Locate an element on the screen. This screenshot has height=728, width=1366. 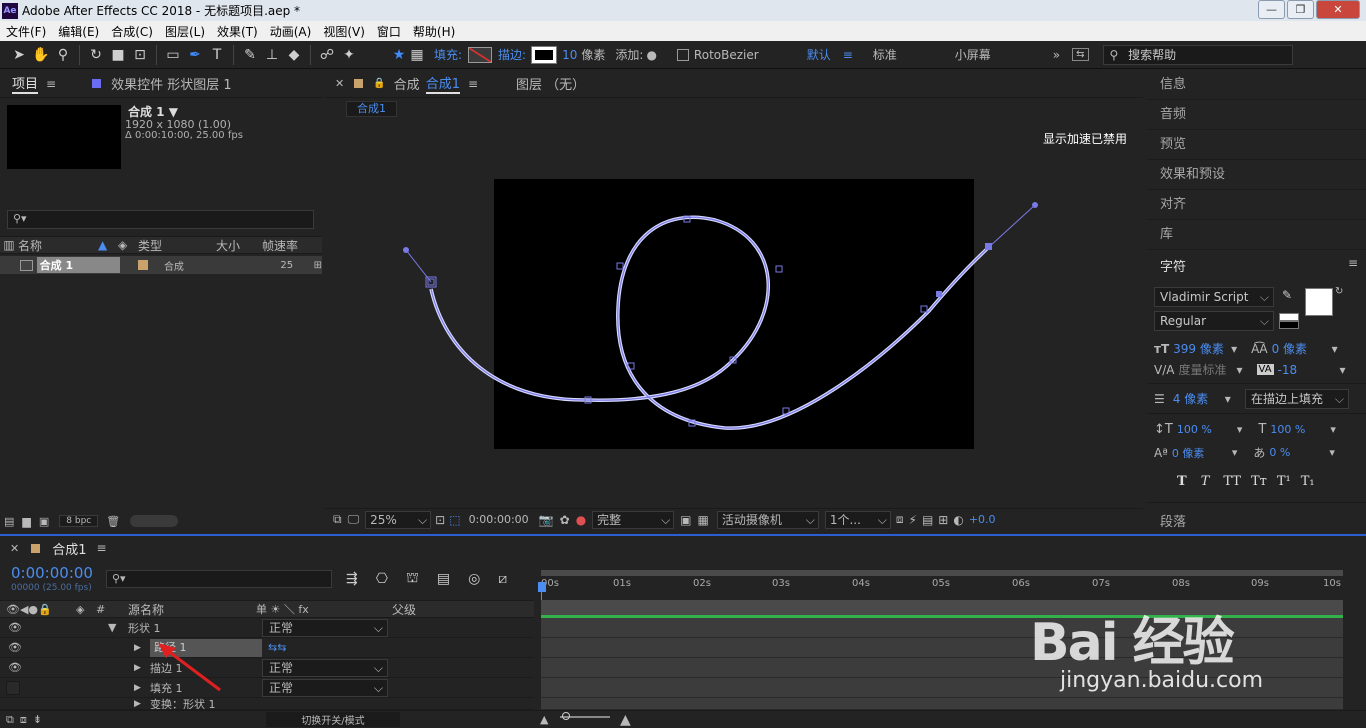
draft-3d-icon: ⎔ is located at coordinates (382, 579).